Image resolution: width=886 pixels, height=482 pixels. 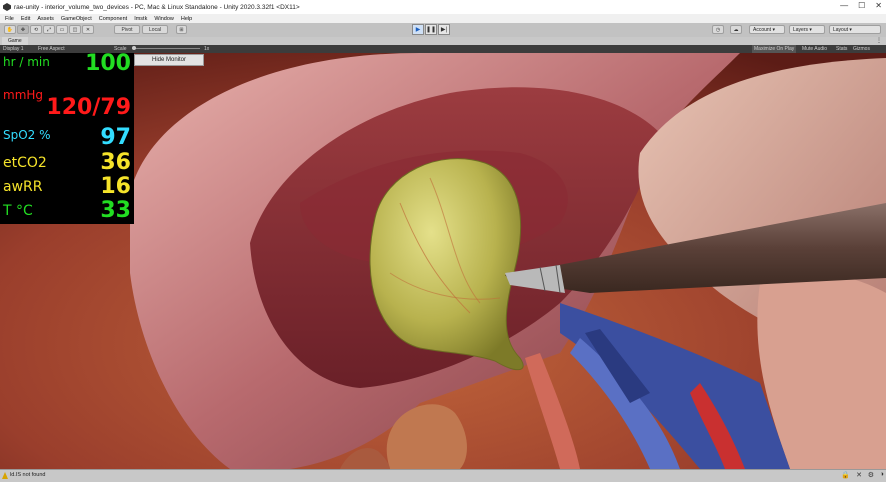 I want to click on menu-help: Help, so click(x=186, y=19).